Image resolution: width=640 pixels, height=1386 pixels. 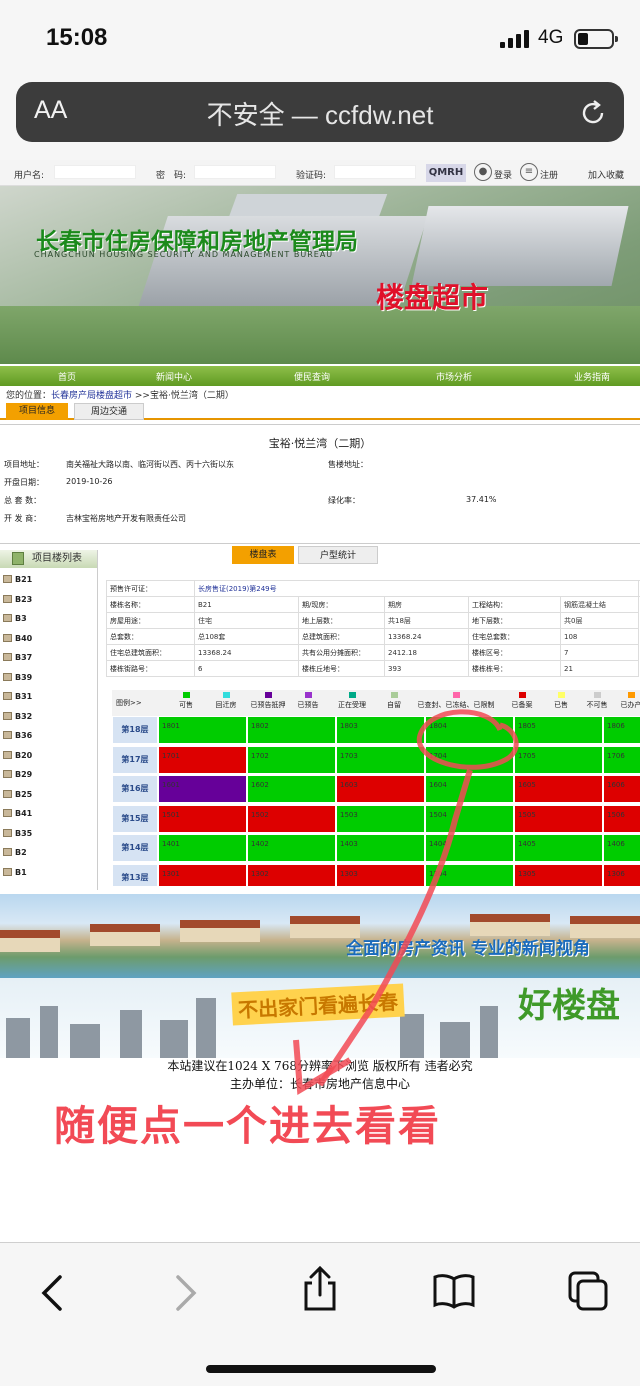 I want to click on building-item-label: B3, so click(x=21, y=618).